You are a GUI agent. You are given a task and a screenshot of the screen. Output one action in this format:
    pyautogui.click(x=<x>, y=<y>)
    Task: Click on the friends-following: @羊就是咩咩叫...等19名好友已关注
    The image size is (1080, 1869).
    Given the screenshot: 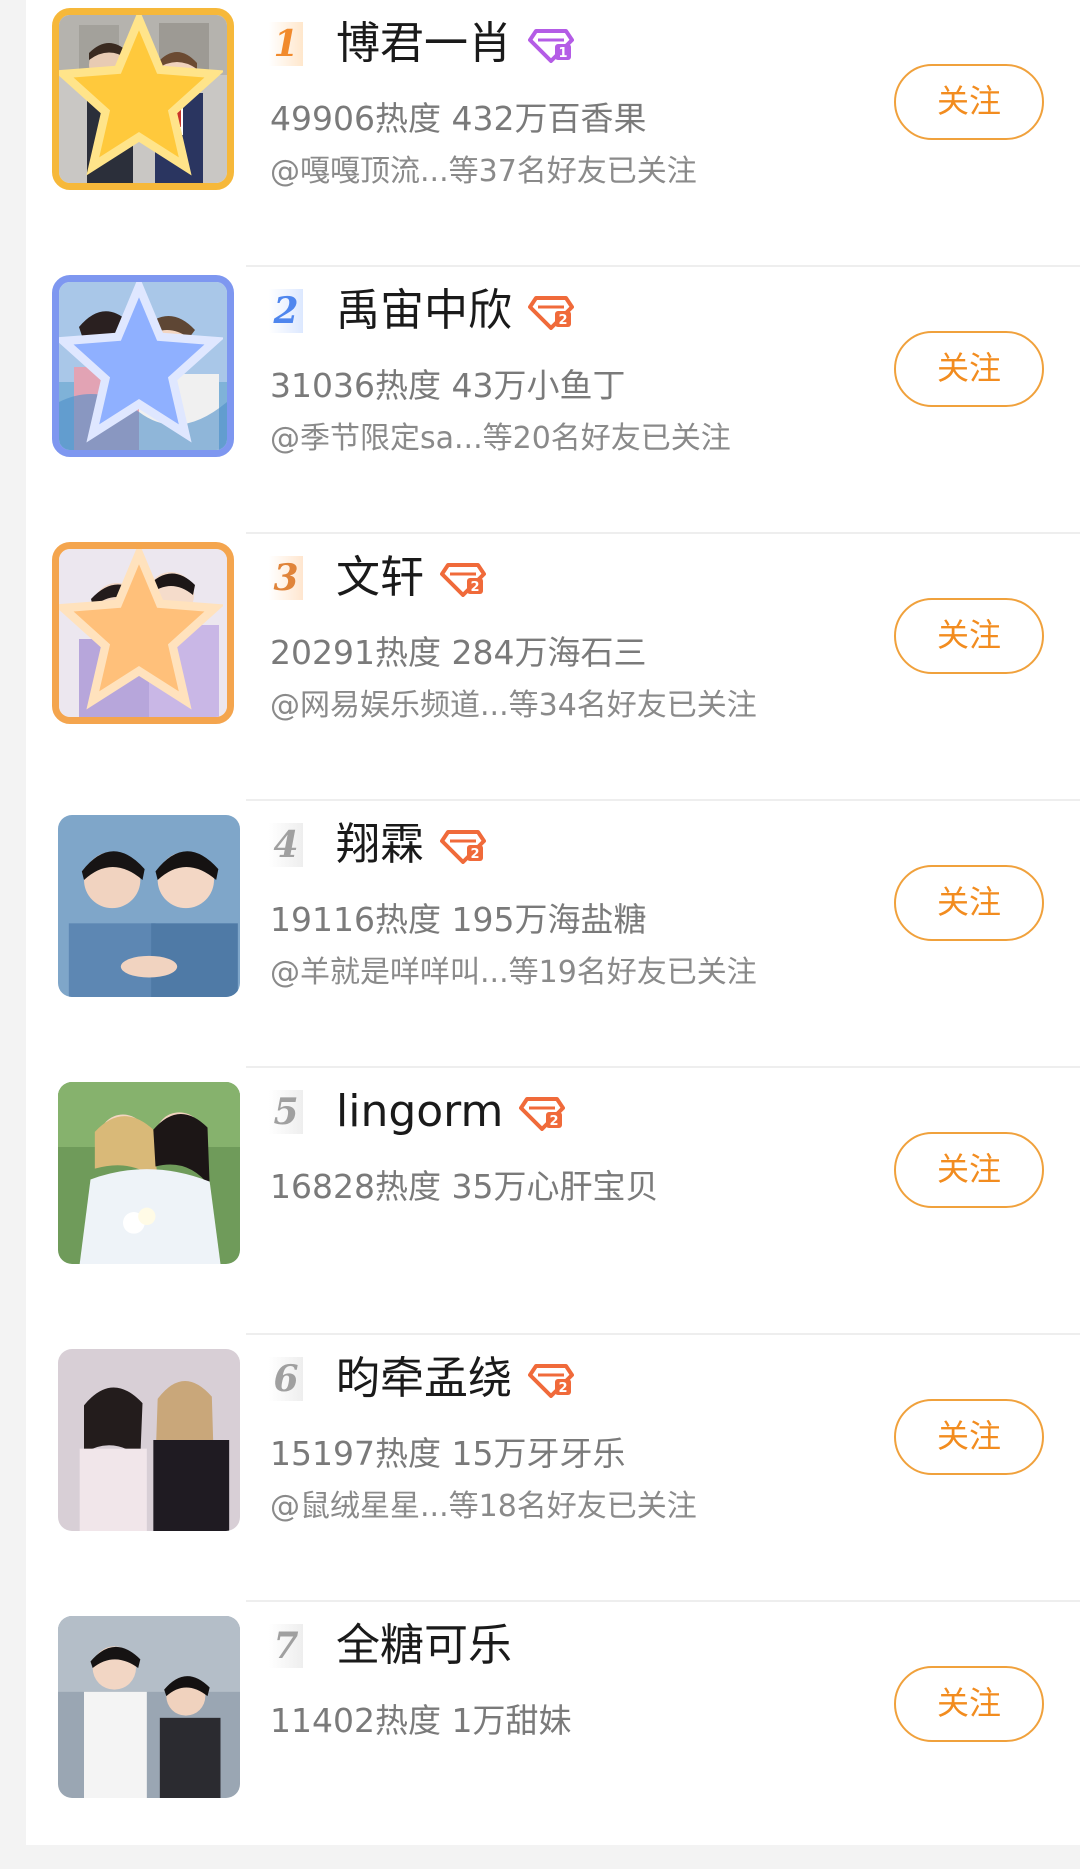 What is the action you would take?
    pyautogui.click(x=513, y=973)
    